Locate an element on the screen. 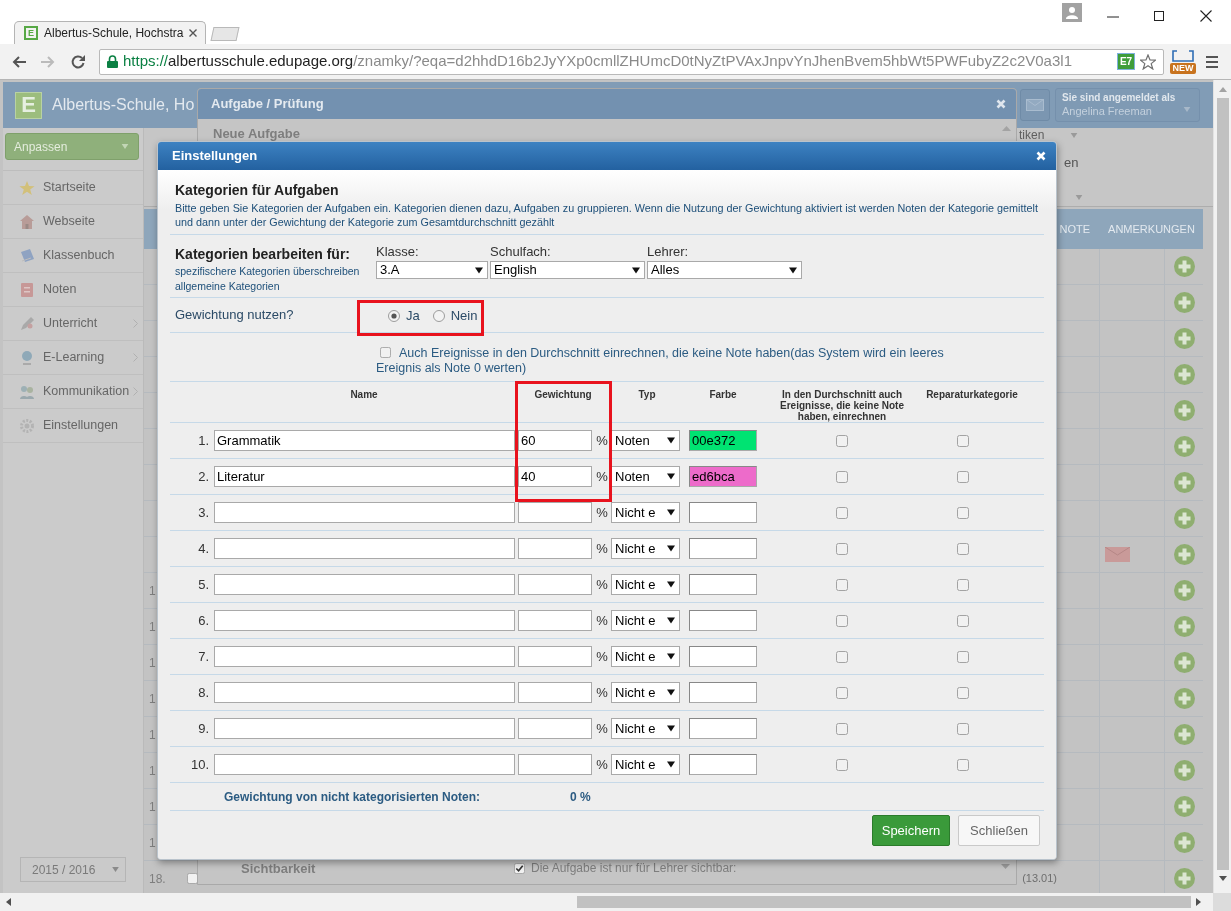 This screenshot has height=911, width=1231. maximize-icon is located at coordinates (1159, 16).